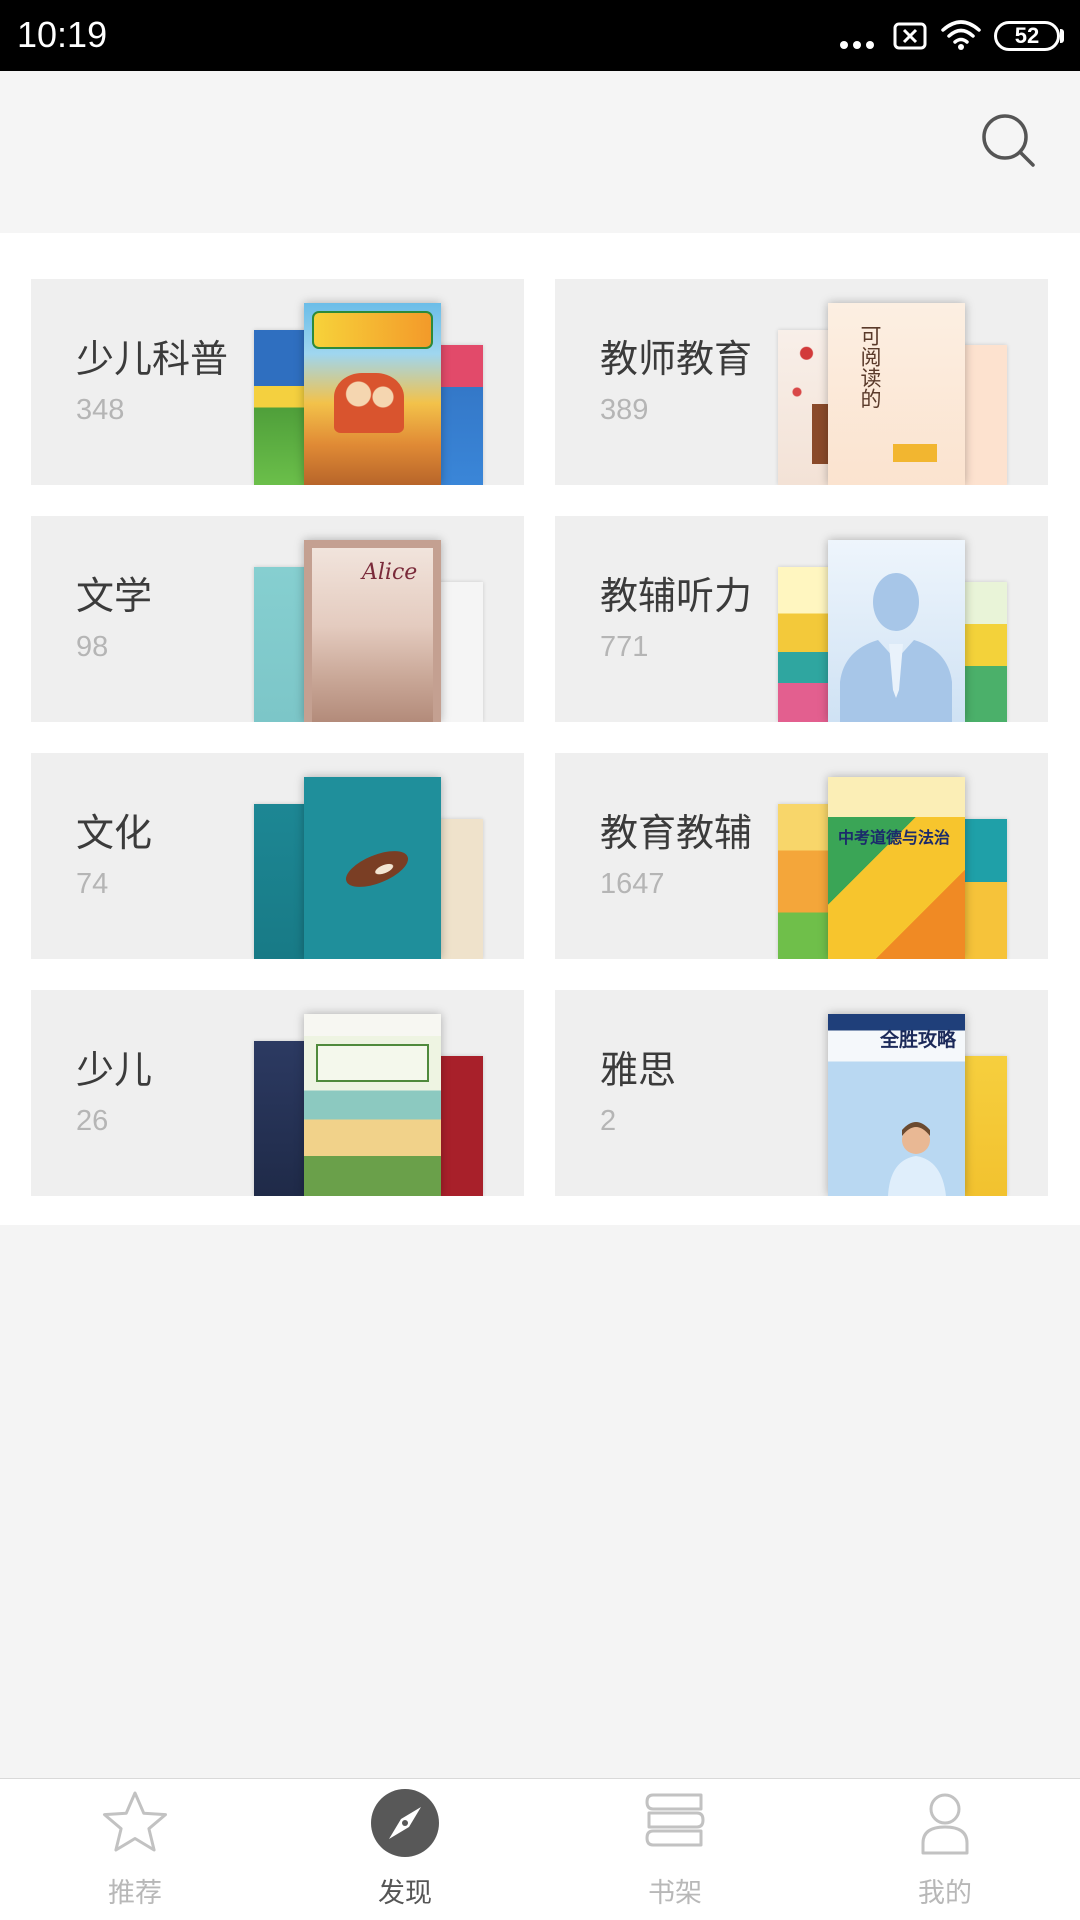 This screenshot has height=1920, width=1080. I want to click on person-icon, so click(945, 1824).